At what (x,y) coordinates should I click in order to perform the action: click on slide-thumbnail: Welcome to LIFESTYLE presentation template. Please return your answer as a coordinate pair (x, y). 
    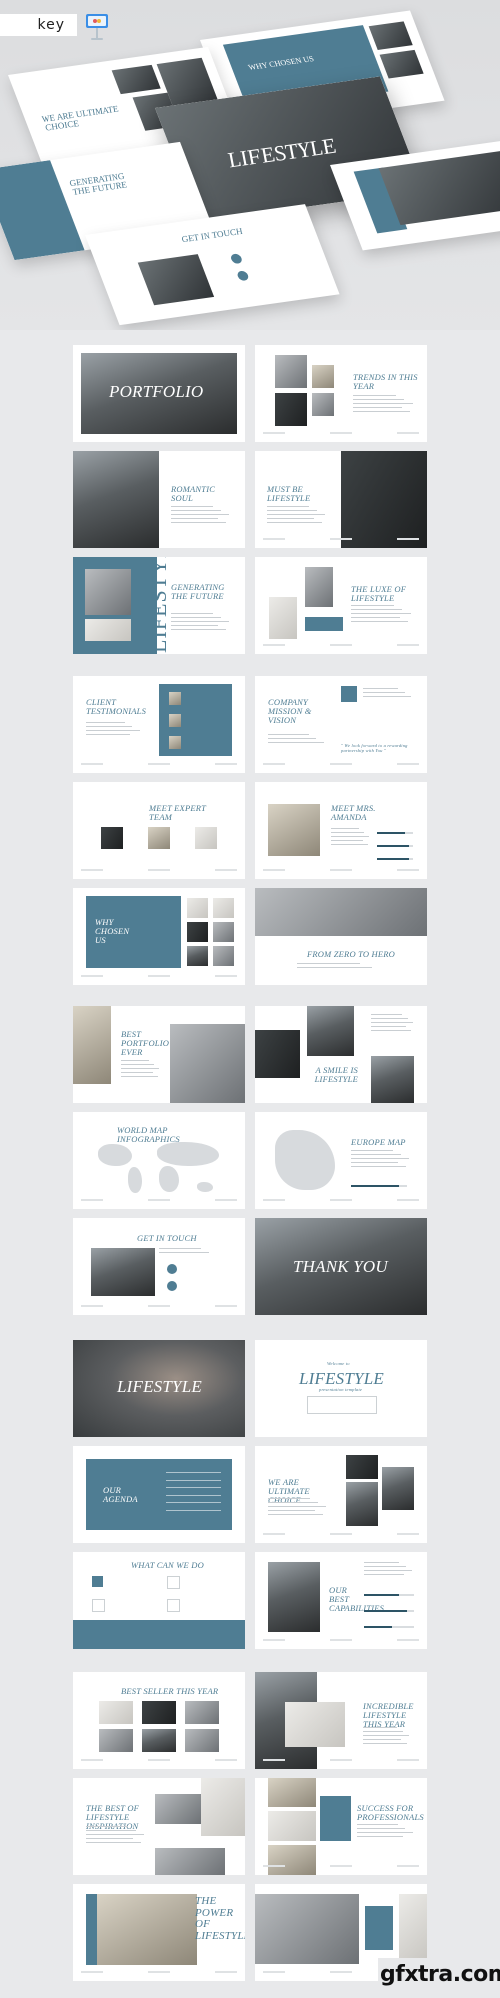
    Looking at the image, I should click on (341, 1388).